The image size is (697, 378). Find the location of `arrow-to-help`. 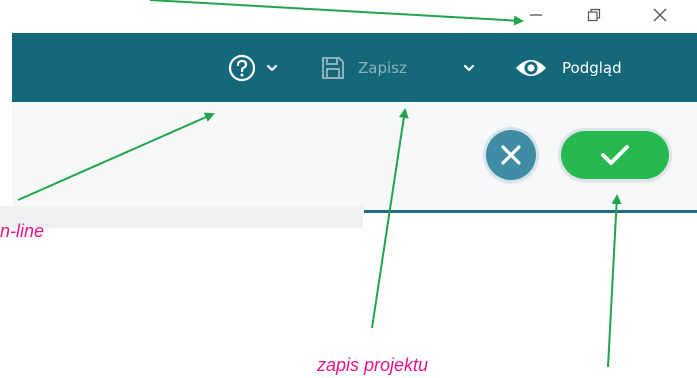

arrow-to-help is located at coordinates (116, 156).